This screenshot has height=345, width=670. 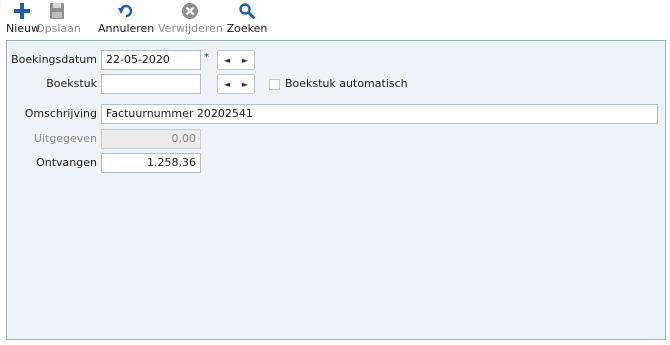 I want to click on circle-x-icon, so click(x=190, y=11).